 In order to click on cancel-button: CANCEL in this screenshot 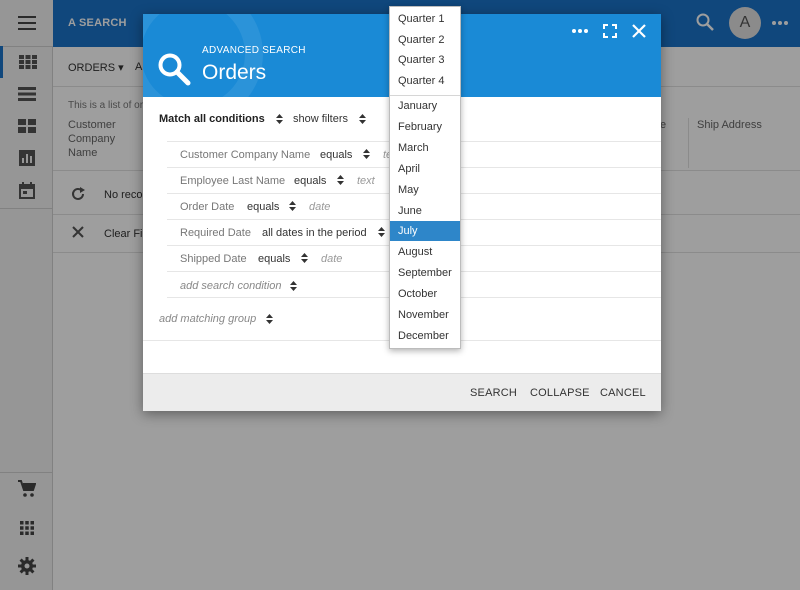, I will do `click(623, 393)`.